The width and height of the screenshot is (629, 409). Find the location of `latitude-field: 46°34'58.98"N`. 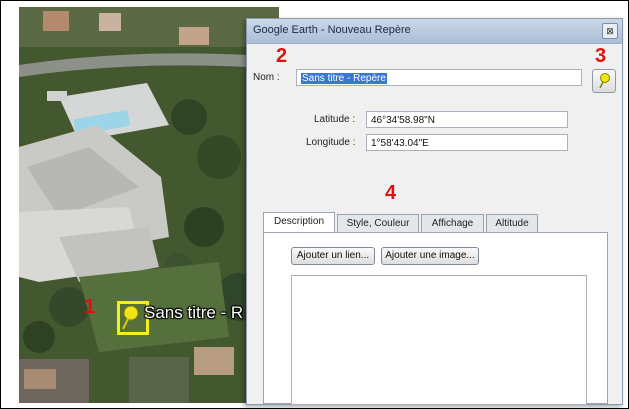

latitude-field: 46°34'58.98"N is located at coordinates (467, 119).